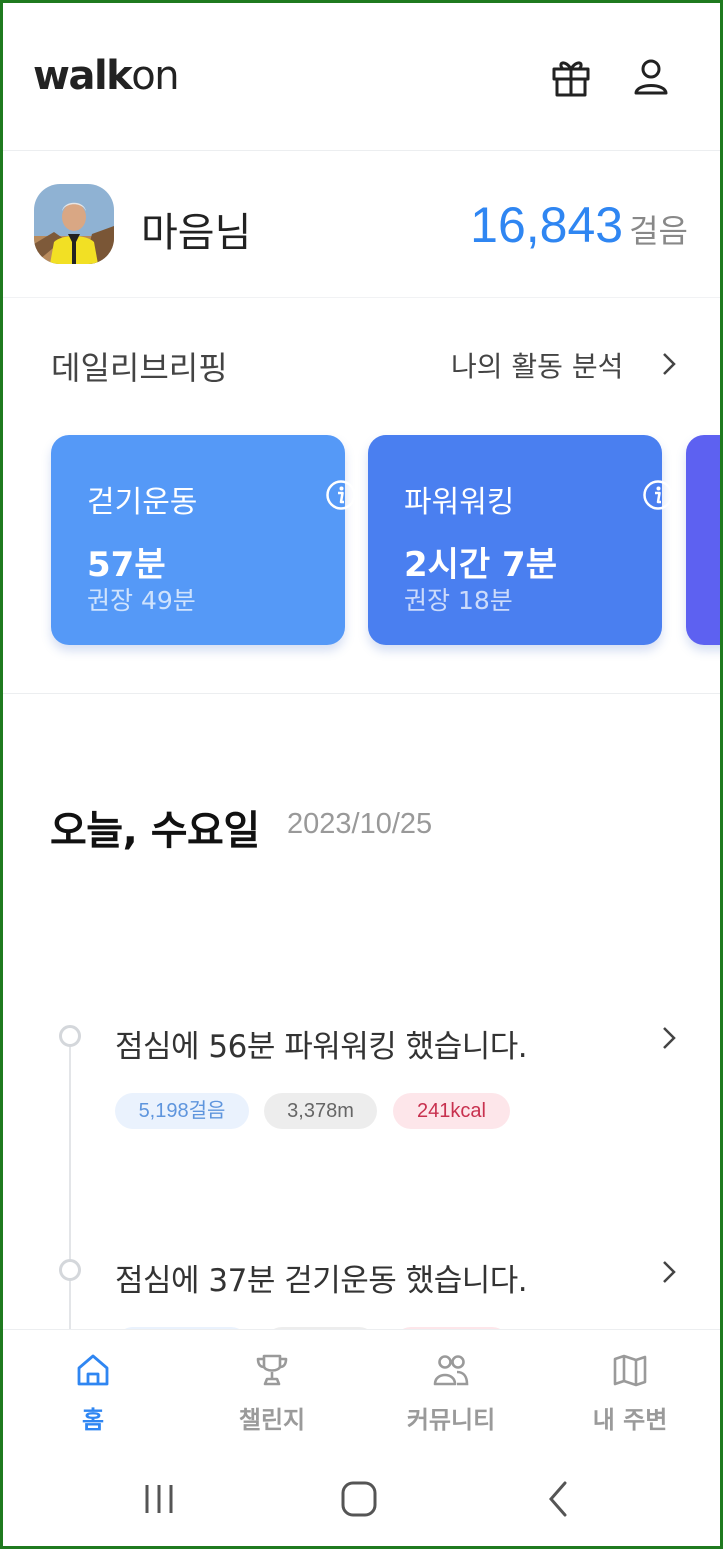  I want to click on walking-card: 걷기운동 57분 권장 49분, so click(203, 540).